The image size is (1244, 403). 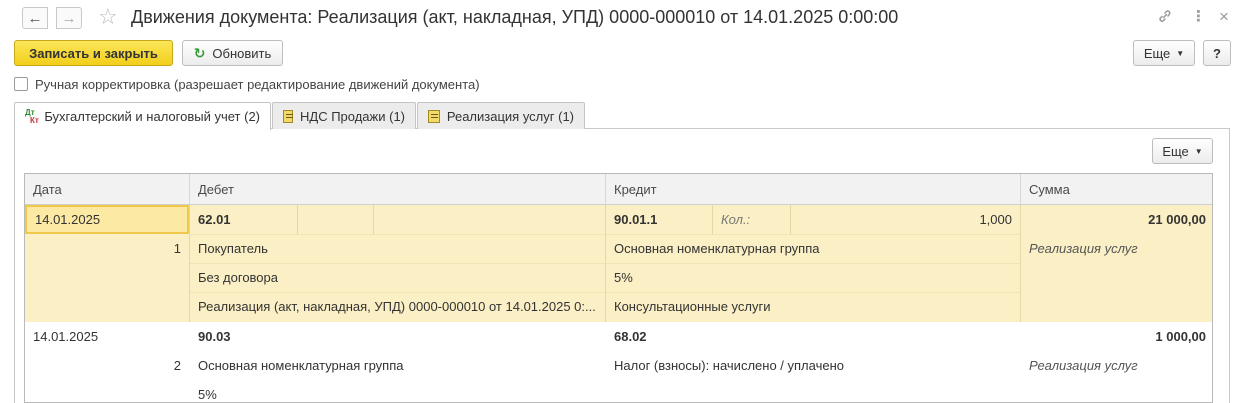 I want to click on link-icon, so click(x=1165, y=18).